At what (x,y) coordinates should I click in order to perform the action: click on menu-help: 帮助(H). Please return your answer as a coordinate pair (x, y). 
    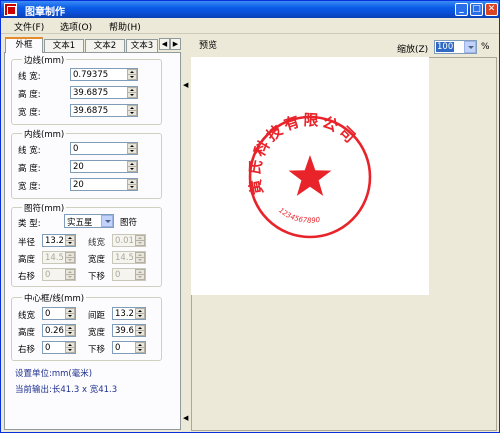
    Looking at the image, I should click on (125, 26).